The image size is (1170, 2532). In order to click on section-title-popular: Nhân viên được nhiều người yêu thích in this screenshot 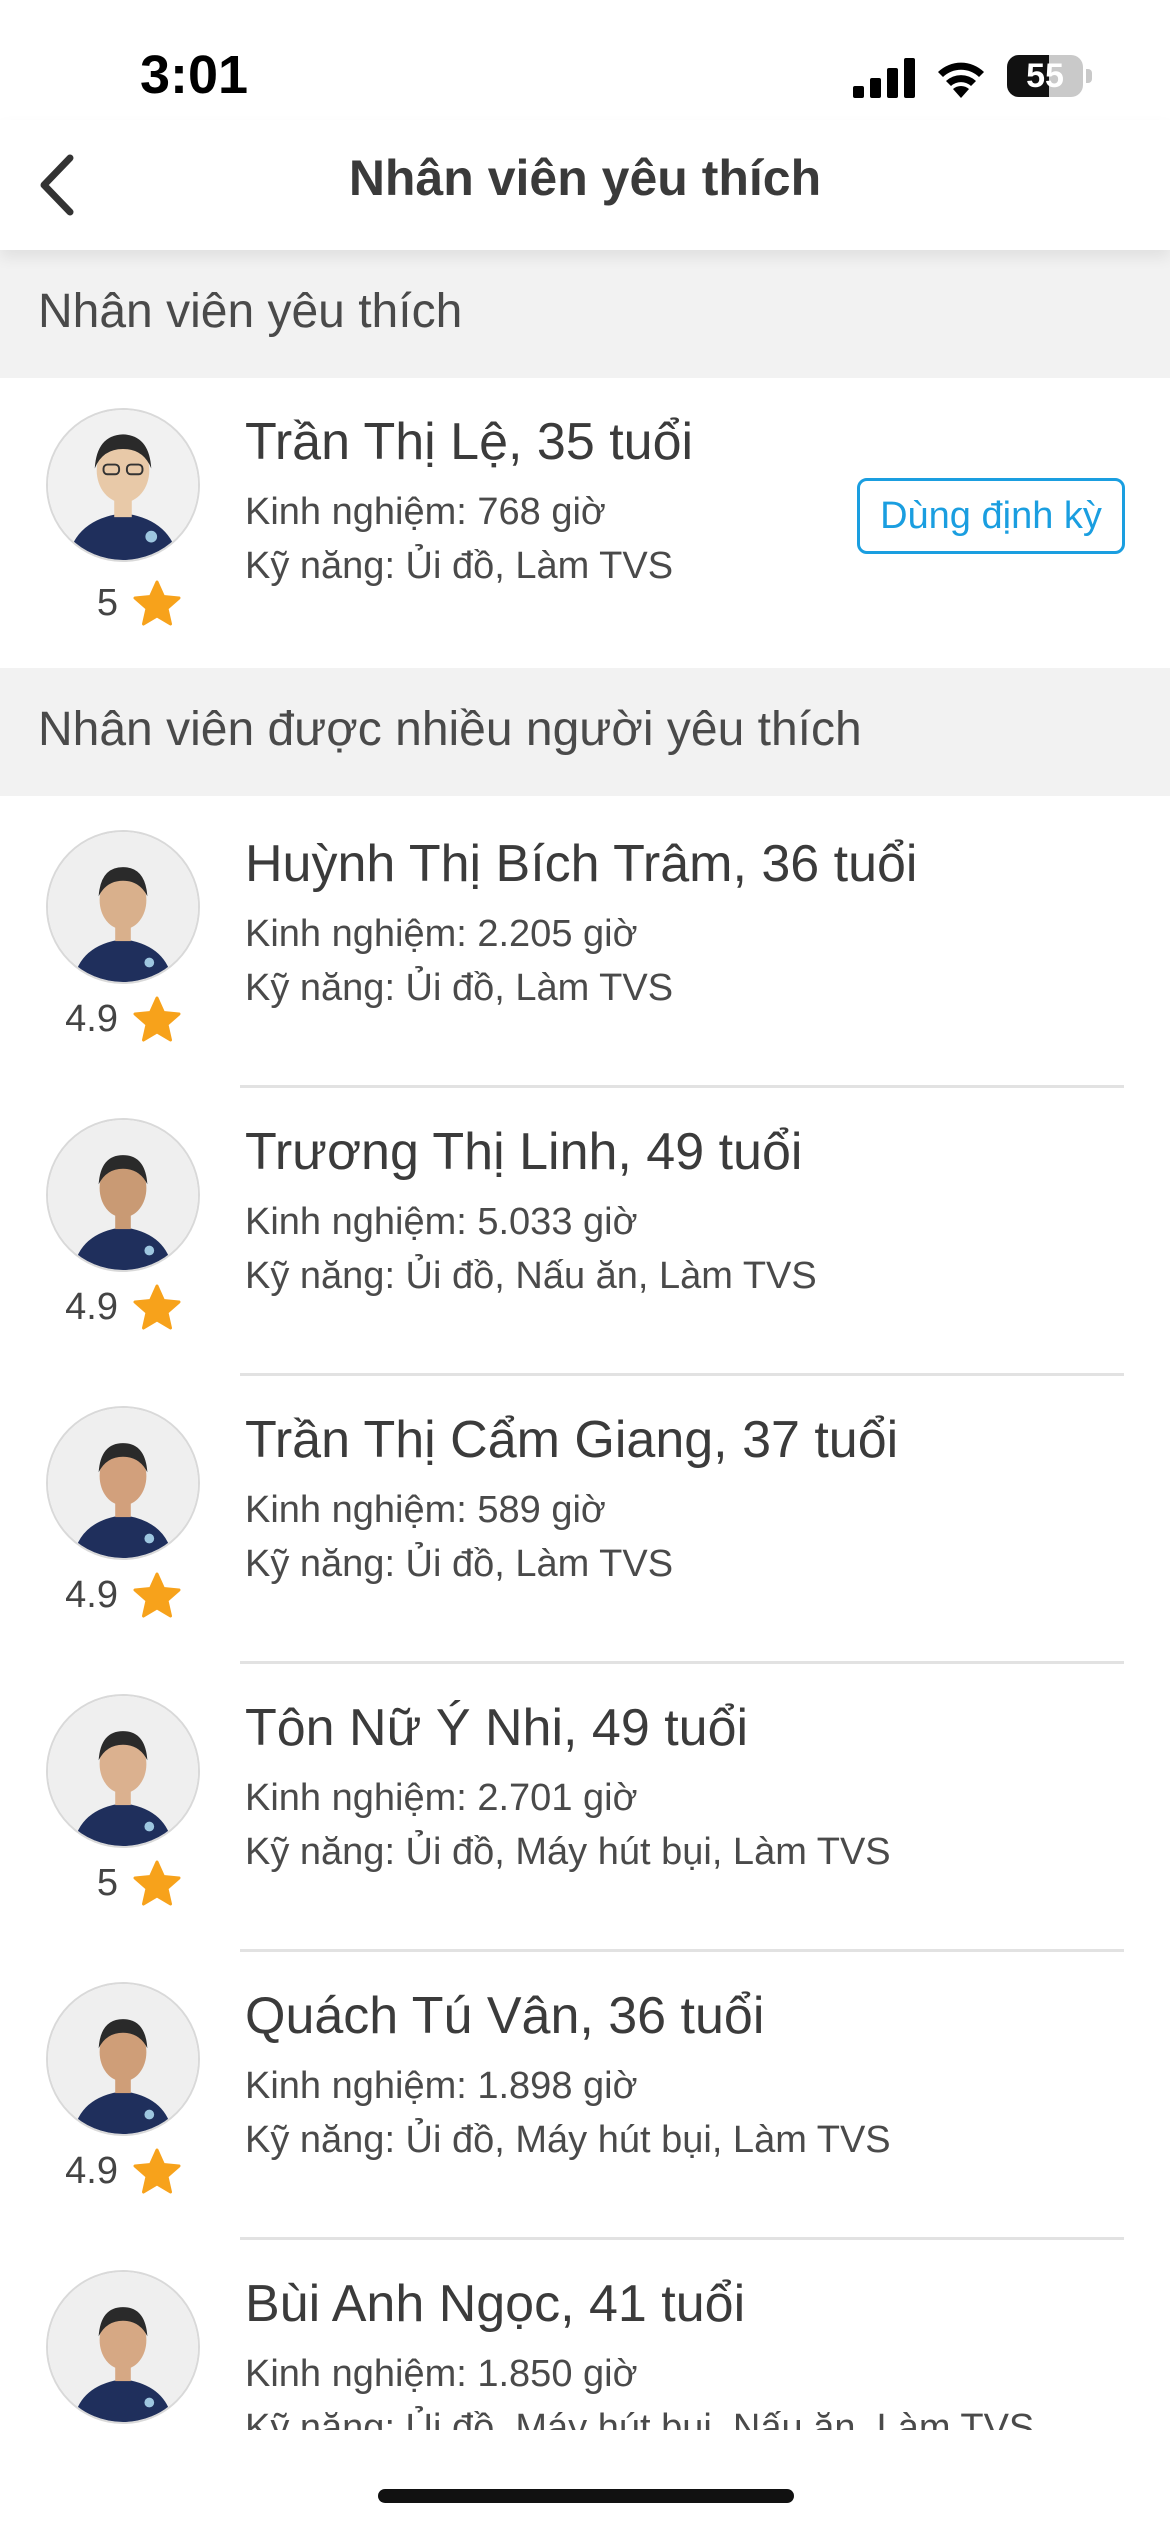, I will do `click(450, 729)`.